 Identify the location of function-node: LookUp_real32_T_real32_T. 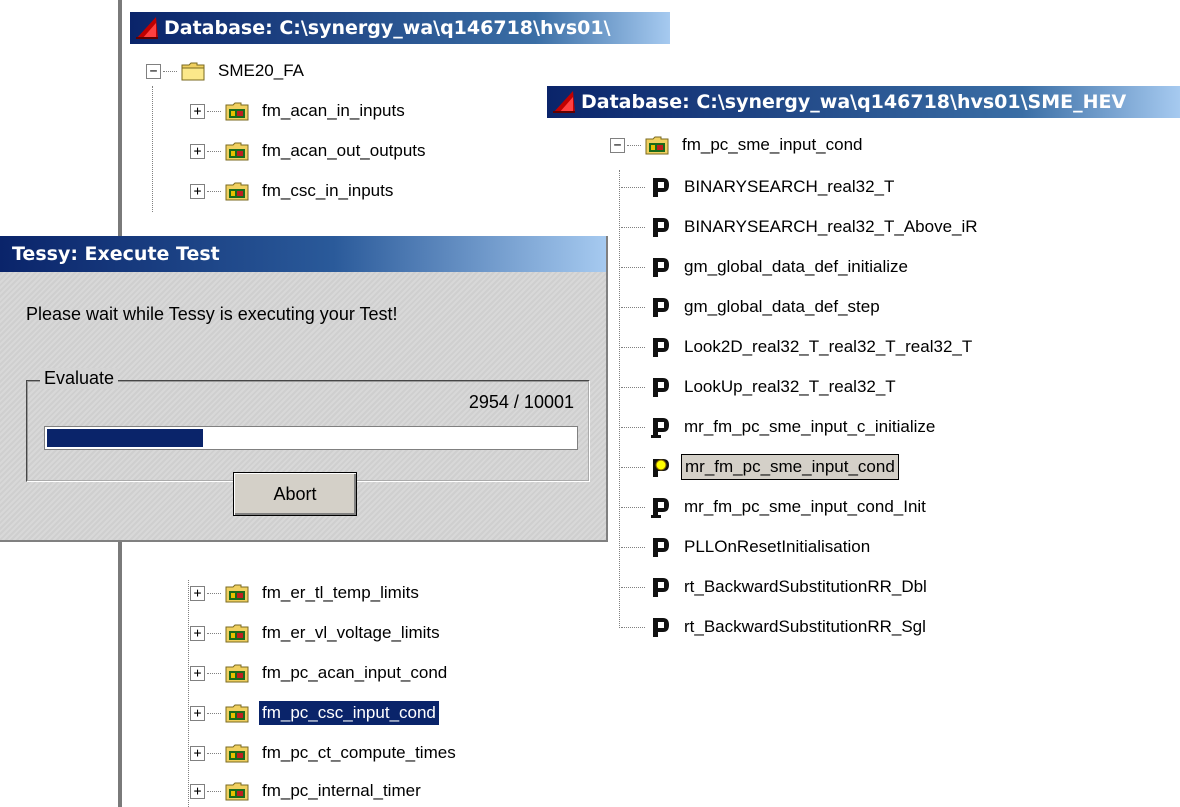
(759, 387).